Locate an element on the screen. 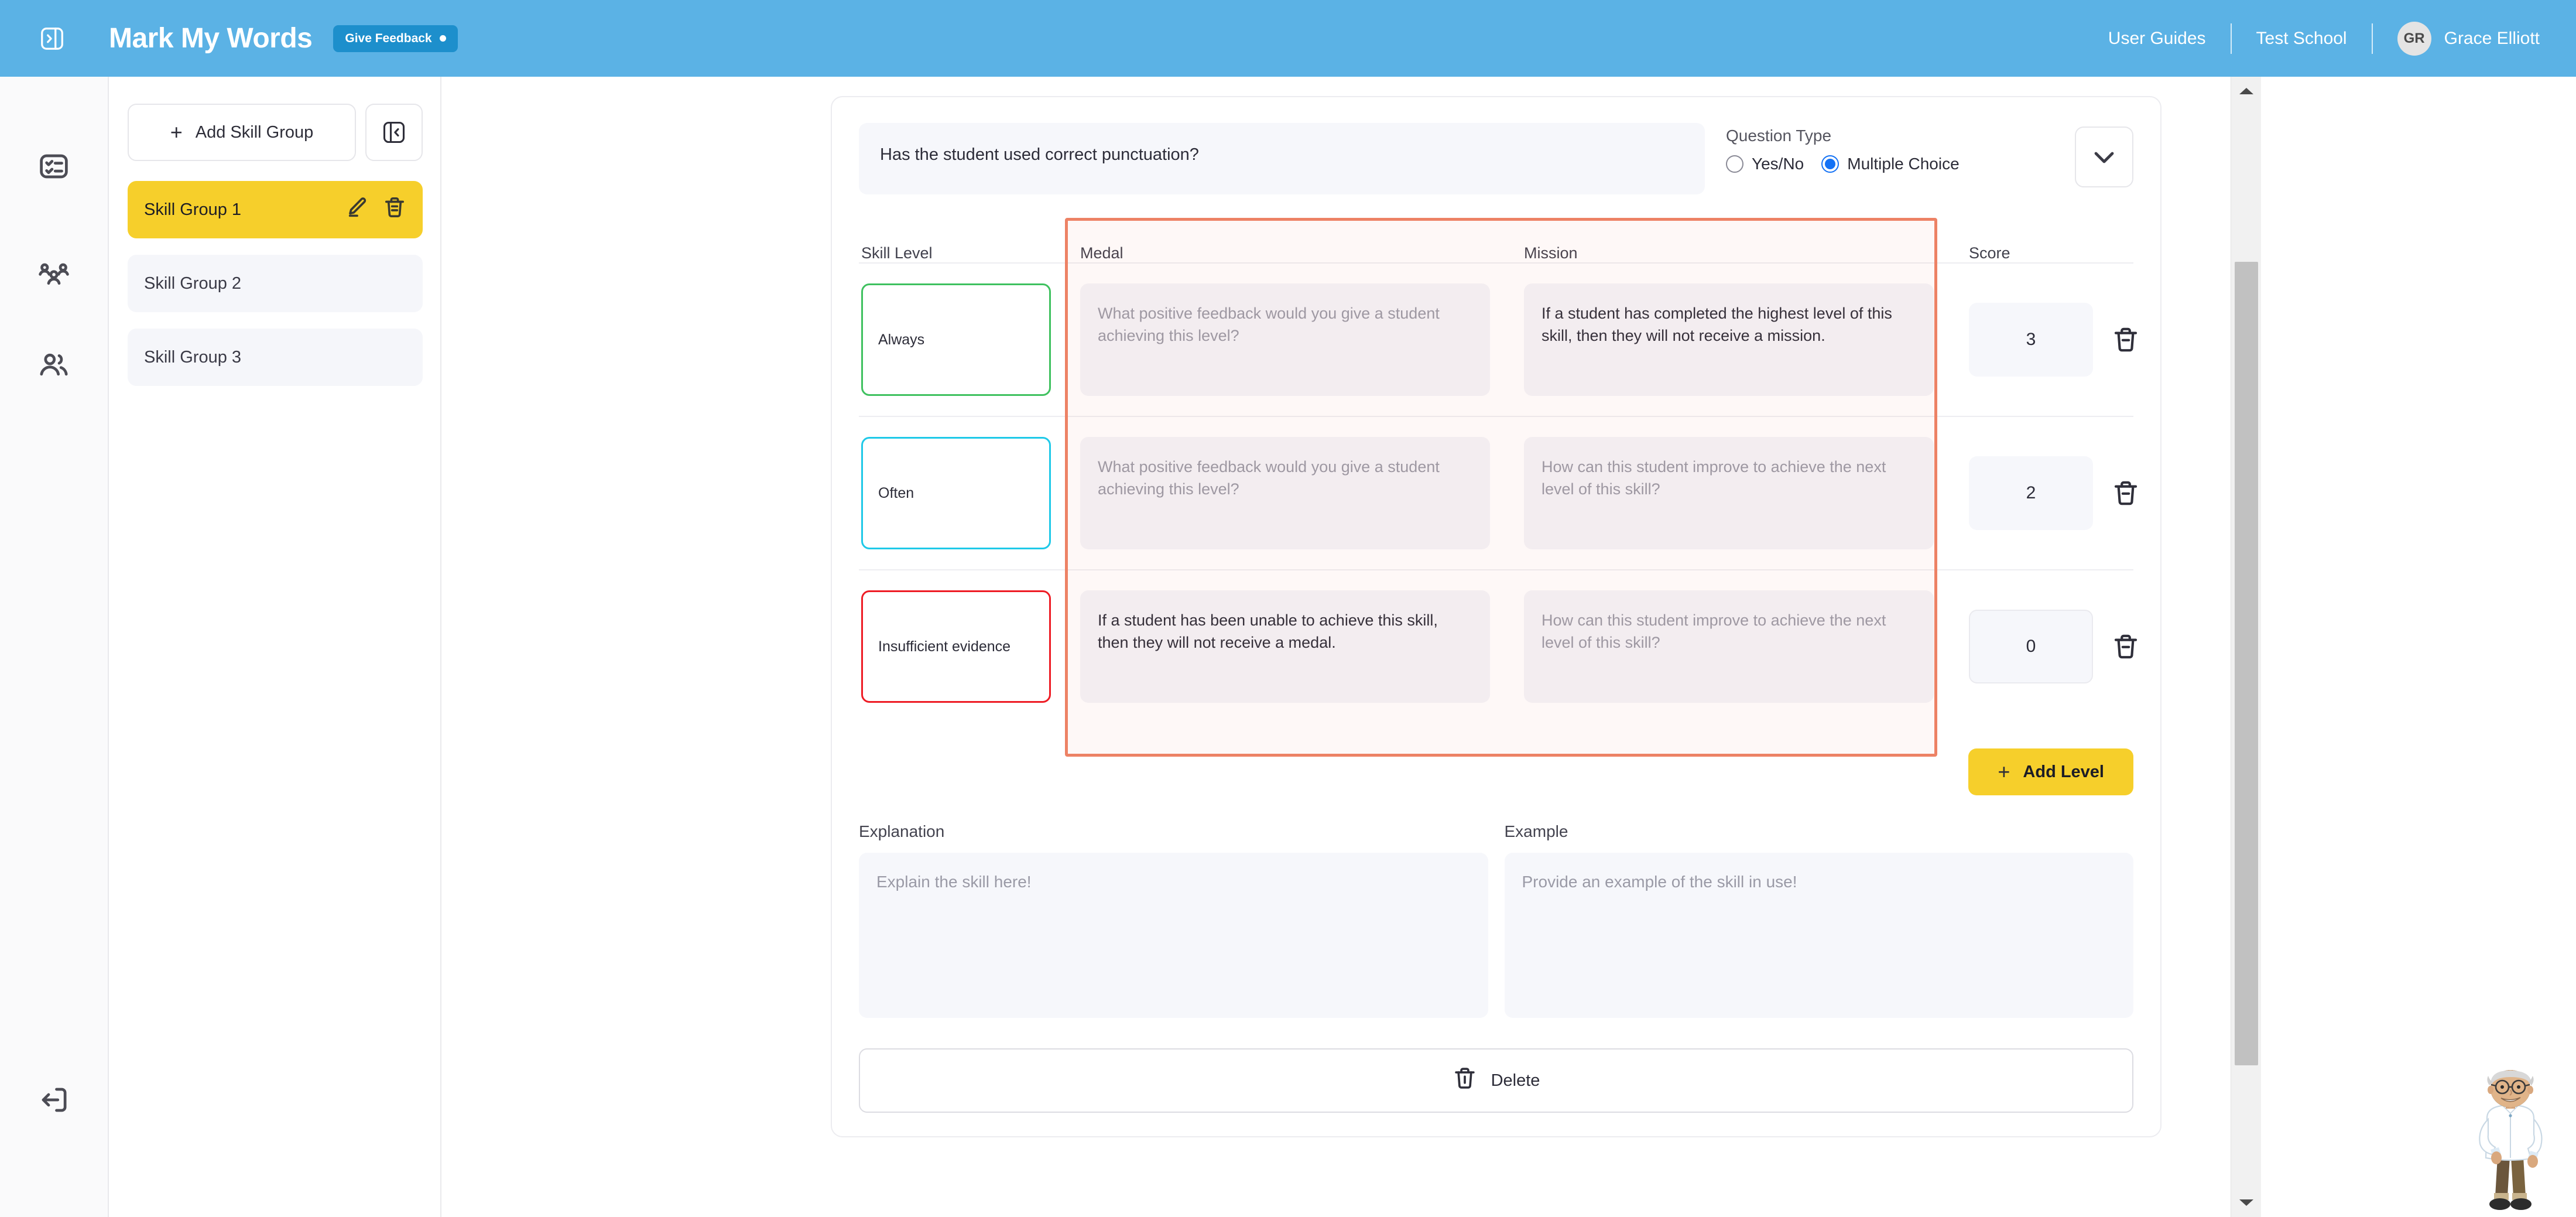  give-feedback-button: Give Feedback is located at coordinates (396, 38).